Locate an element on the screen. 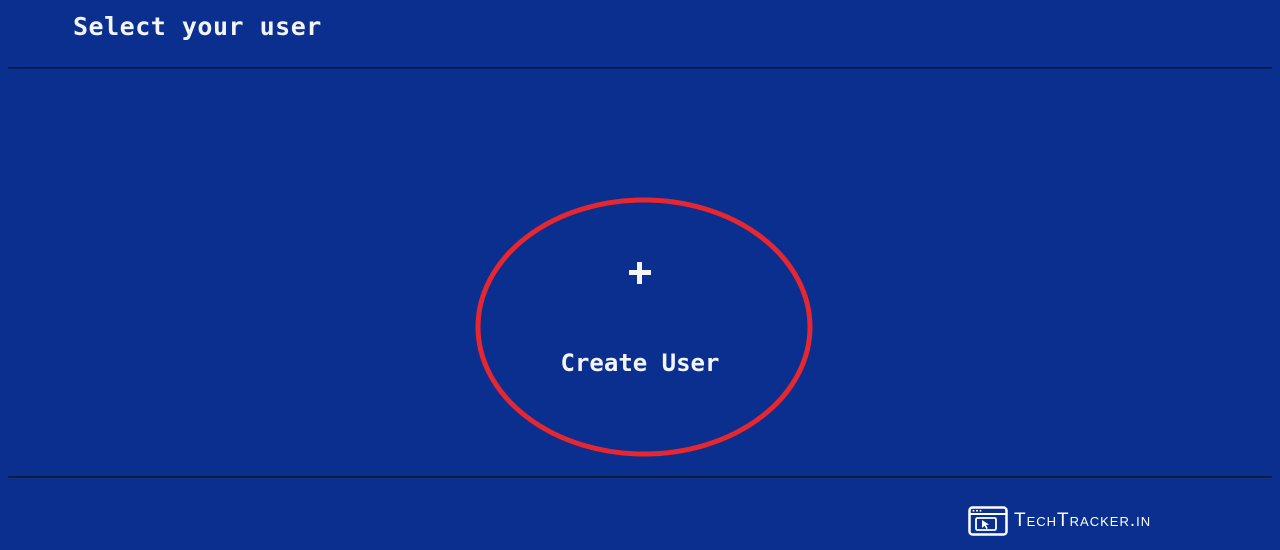 The image size is (1280, 550). footer-divider is located at coordinates (640, 476).